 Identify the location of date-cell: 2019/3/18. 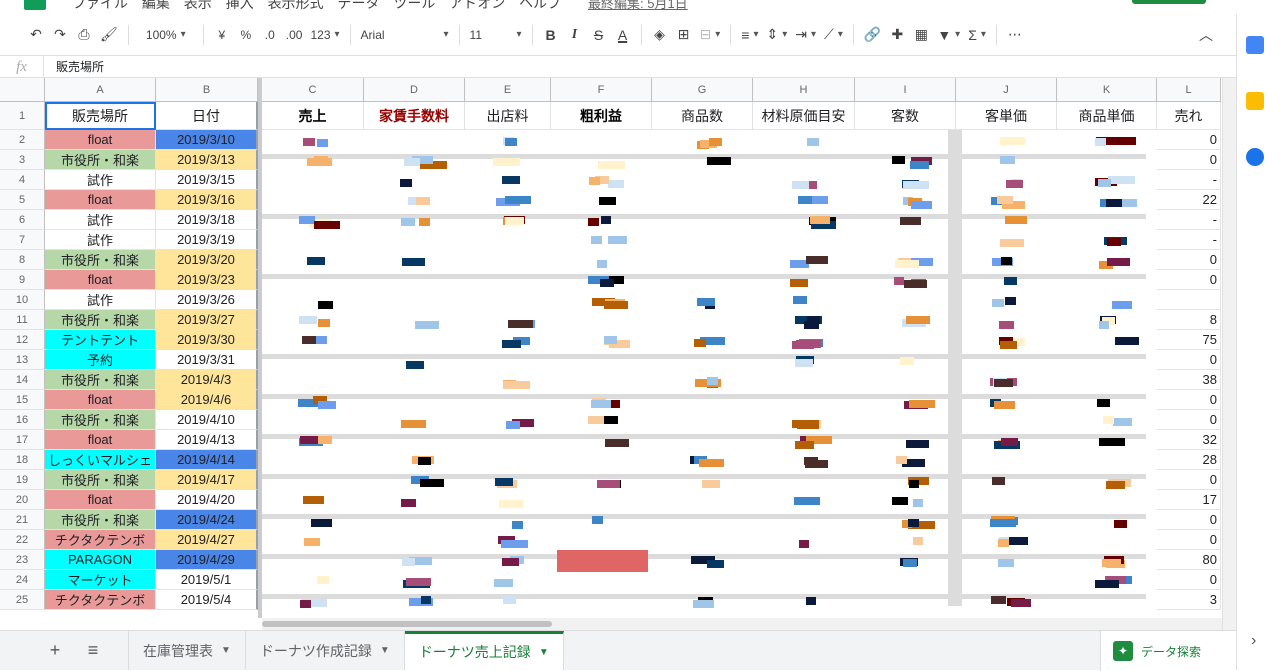
(207, 220).